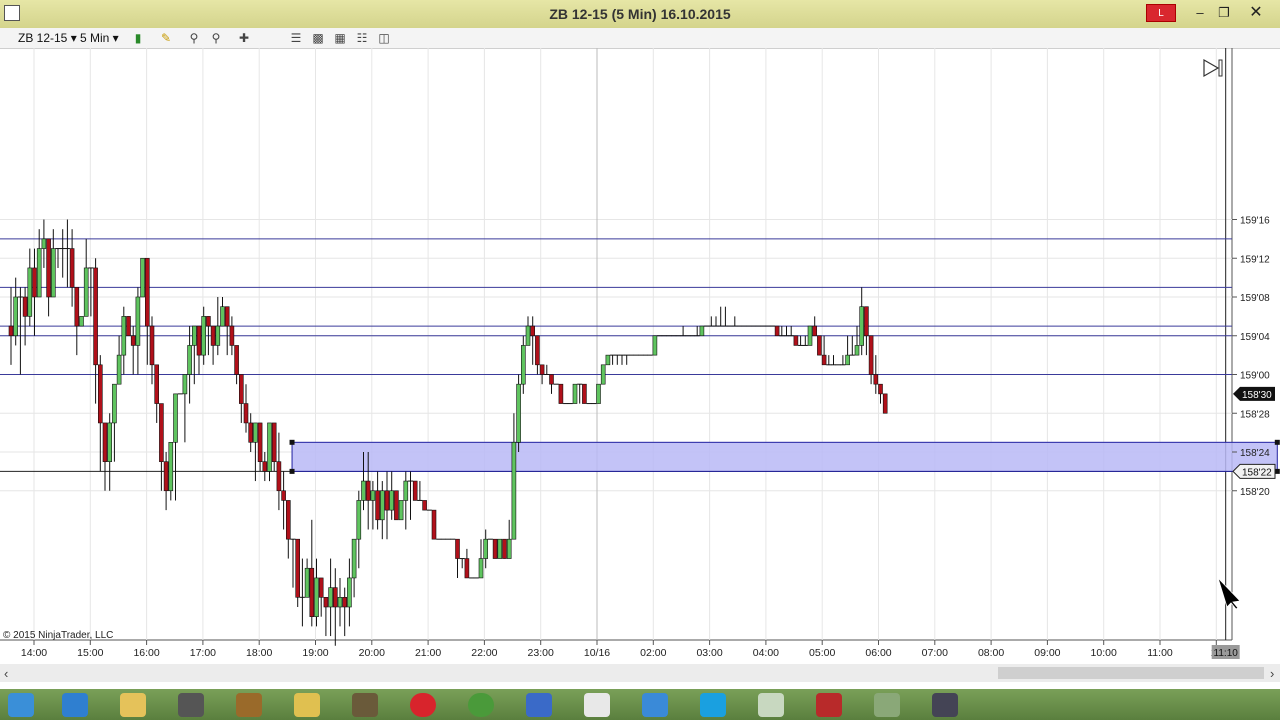 The width and height of the screenshot is (1280, 720). Describe the element at coordinates (384, 38) in the screenshot. I see `template-icon: ◫` at that location.